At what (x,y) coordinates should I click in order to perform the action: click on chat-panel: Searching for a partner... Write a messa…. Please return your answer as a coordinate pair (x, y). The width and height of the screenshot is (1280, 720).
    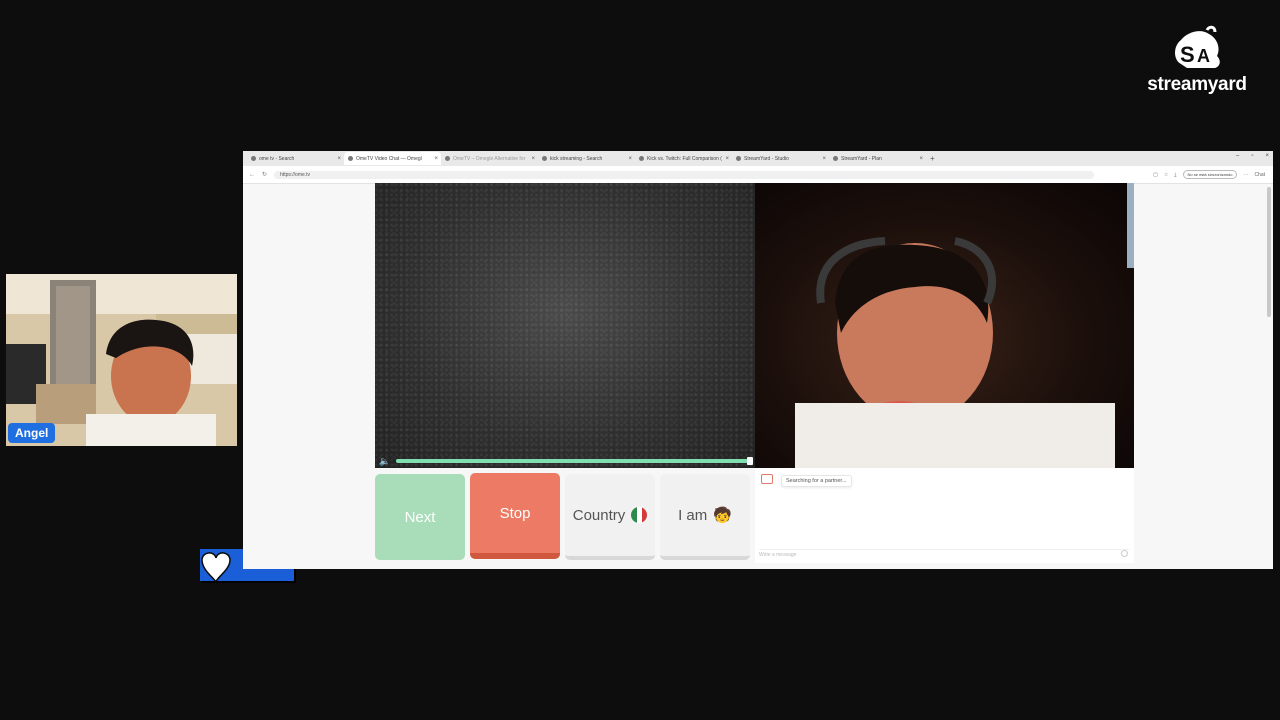
    Looking at the image, I should click on (944, 515).